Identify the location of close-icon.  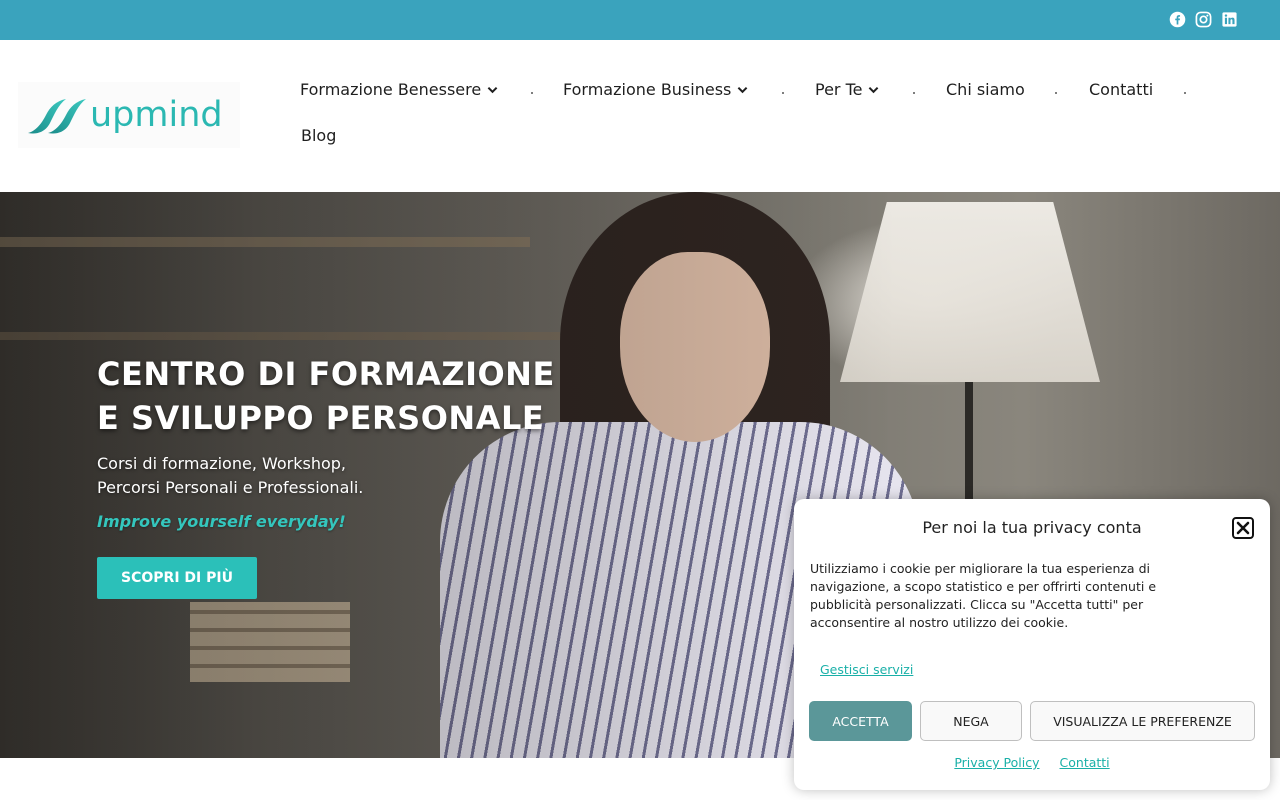
(1243, 528).